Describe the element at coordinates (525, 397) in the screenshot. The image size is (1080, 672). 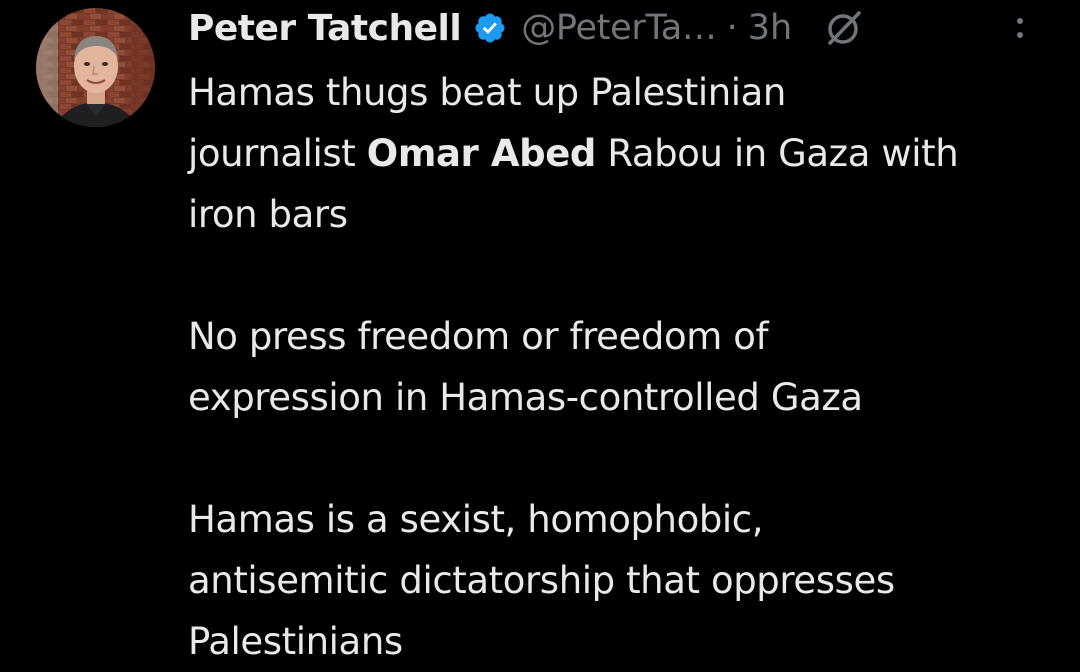
I see `tweet-text-segment: expression in Hamas-controlled Gaza` at that location.